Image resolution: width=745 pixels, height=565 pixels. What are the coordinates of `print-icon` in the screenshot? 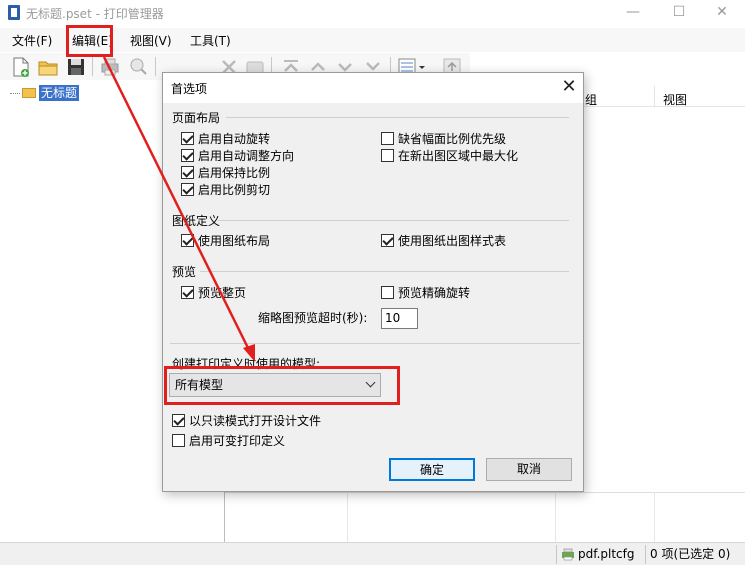 It's located at (110, 67).